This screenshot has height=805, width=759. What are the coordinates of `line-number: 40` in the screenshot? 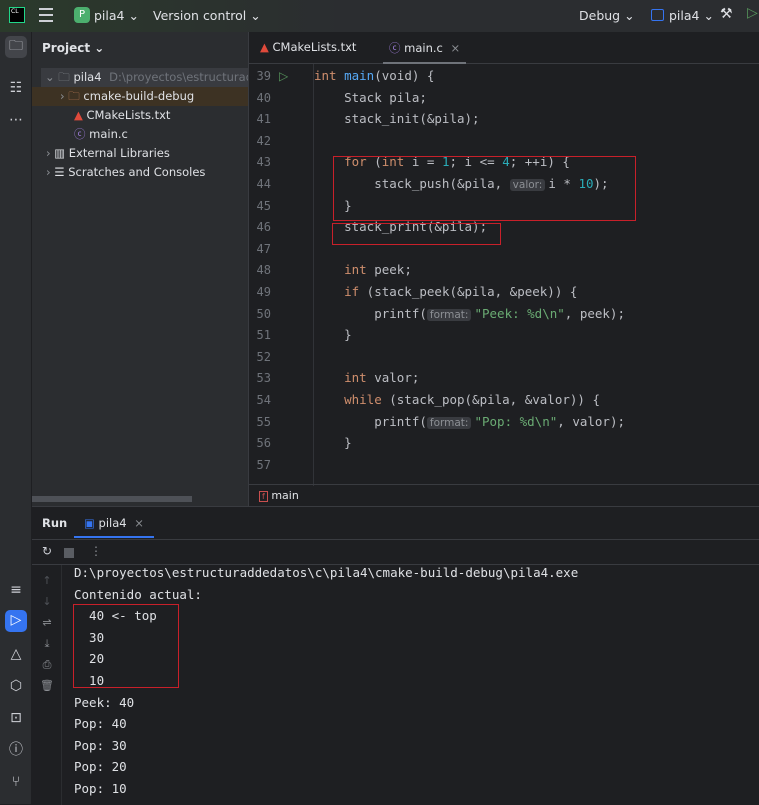 It's located at (263, 97).